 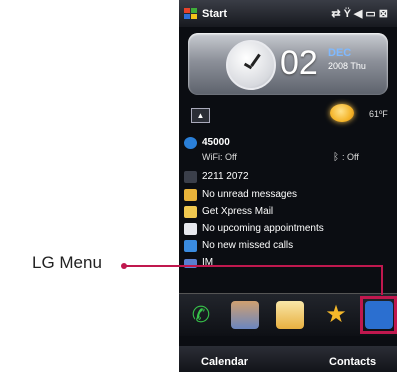 What do you see at coordinates (190, 246) in the screenshot?
I see `missed-call-icon` at bounding box center [190, 246].